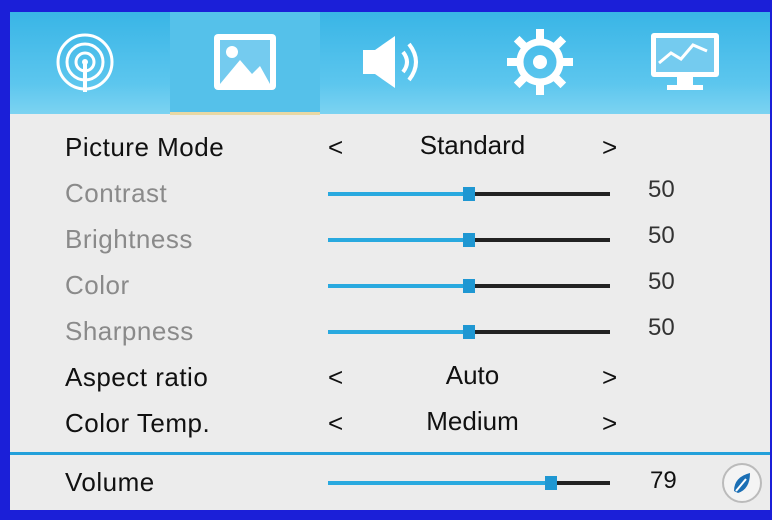  What do you see at coordinates (742, 483) in the screenshot?
I see `volume-knob-icon` at bounding box center [742, 483].